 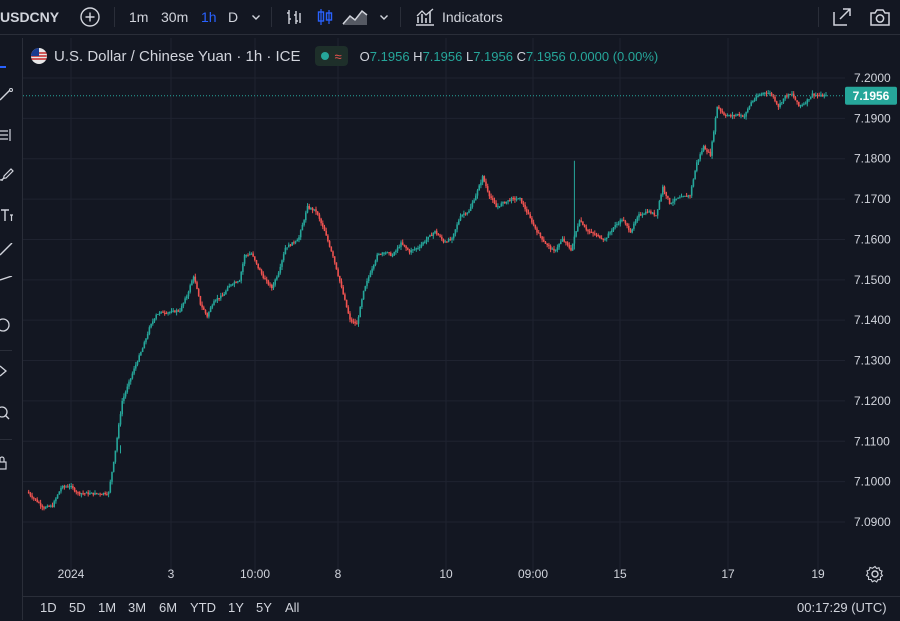 I want to click on interval-dropdown-button, so click(x=256, y=17).